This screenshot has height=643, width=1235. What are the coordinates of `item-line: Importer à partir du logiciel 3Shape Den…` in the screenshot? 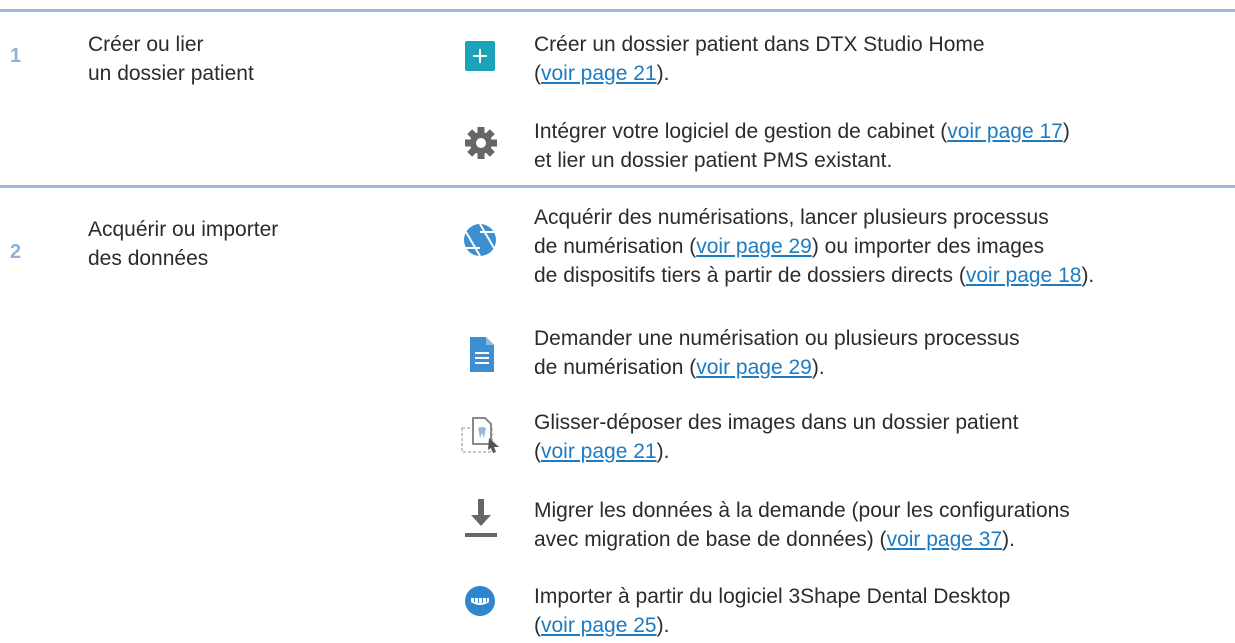 It's located at (772, 596).